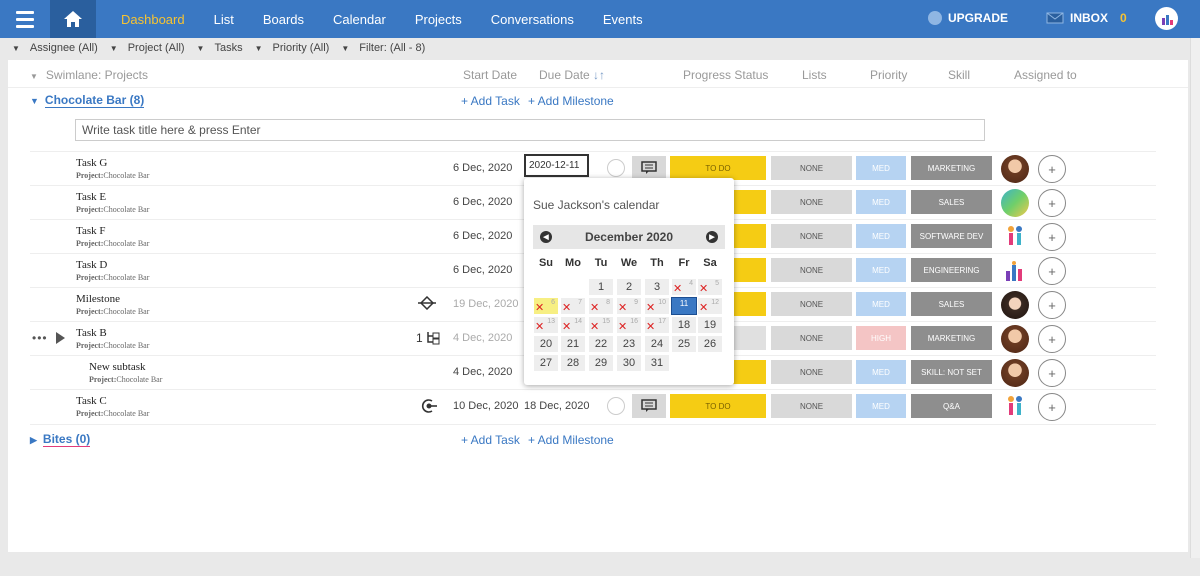 The width and height of the screenshot is (1200, 576). Describe the element at coordinates (951, 372) in the screenshot. I see `skill-badge: SKILL: NOT SET` at that location.